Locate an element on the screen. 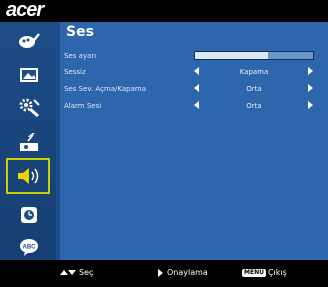  power-onoff-volume-row: Ses Sev. Açma/Kapama Orta is located at coordinates (192, 89).